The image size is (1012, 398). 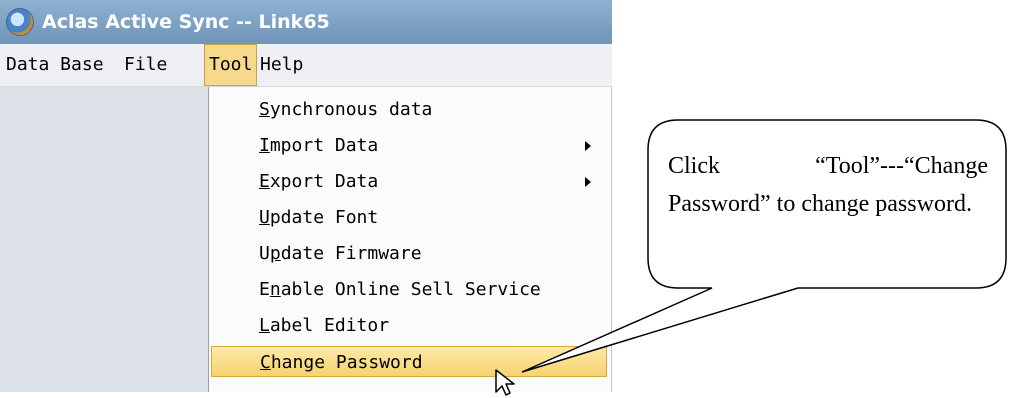 I want to click on mouse-pointer-icon, so click(x=505, y=382).